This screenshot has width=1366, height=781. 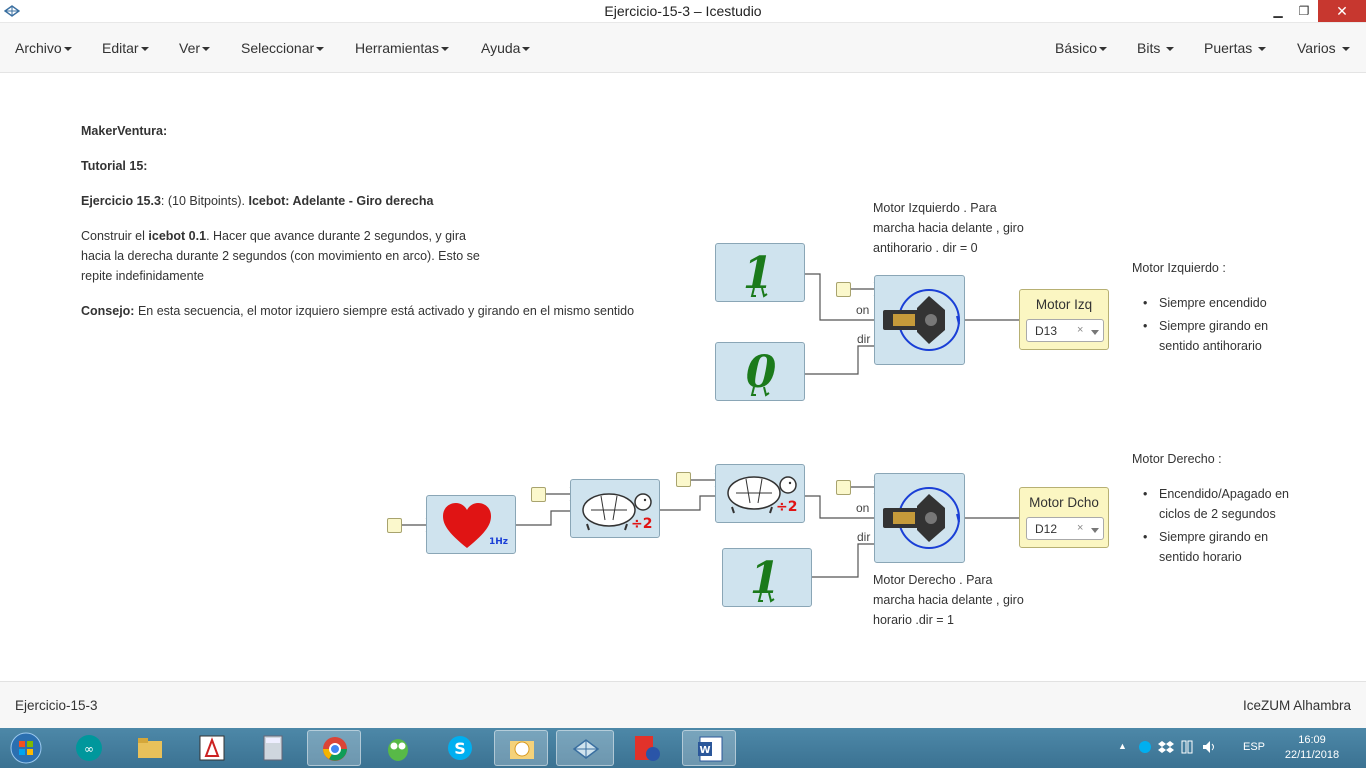 What do you see at coordinates (1145, 747) in the screenshot?
I see `skype-tray-icon` at bounding box center [1145, 747].